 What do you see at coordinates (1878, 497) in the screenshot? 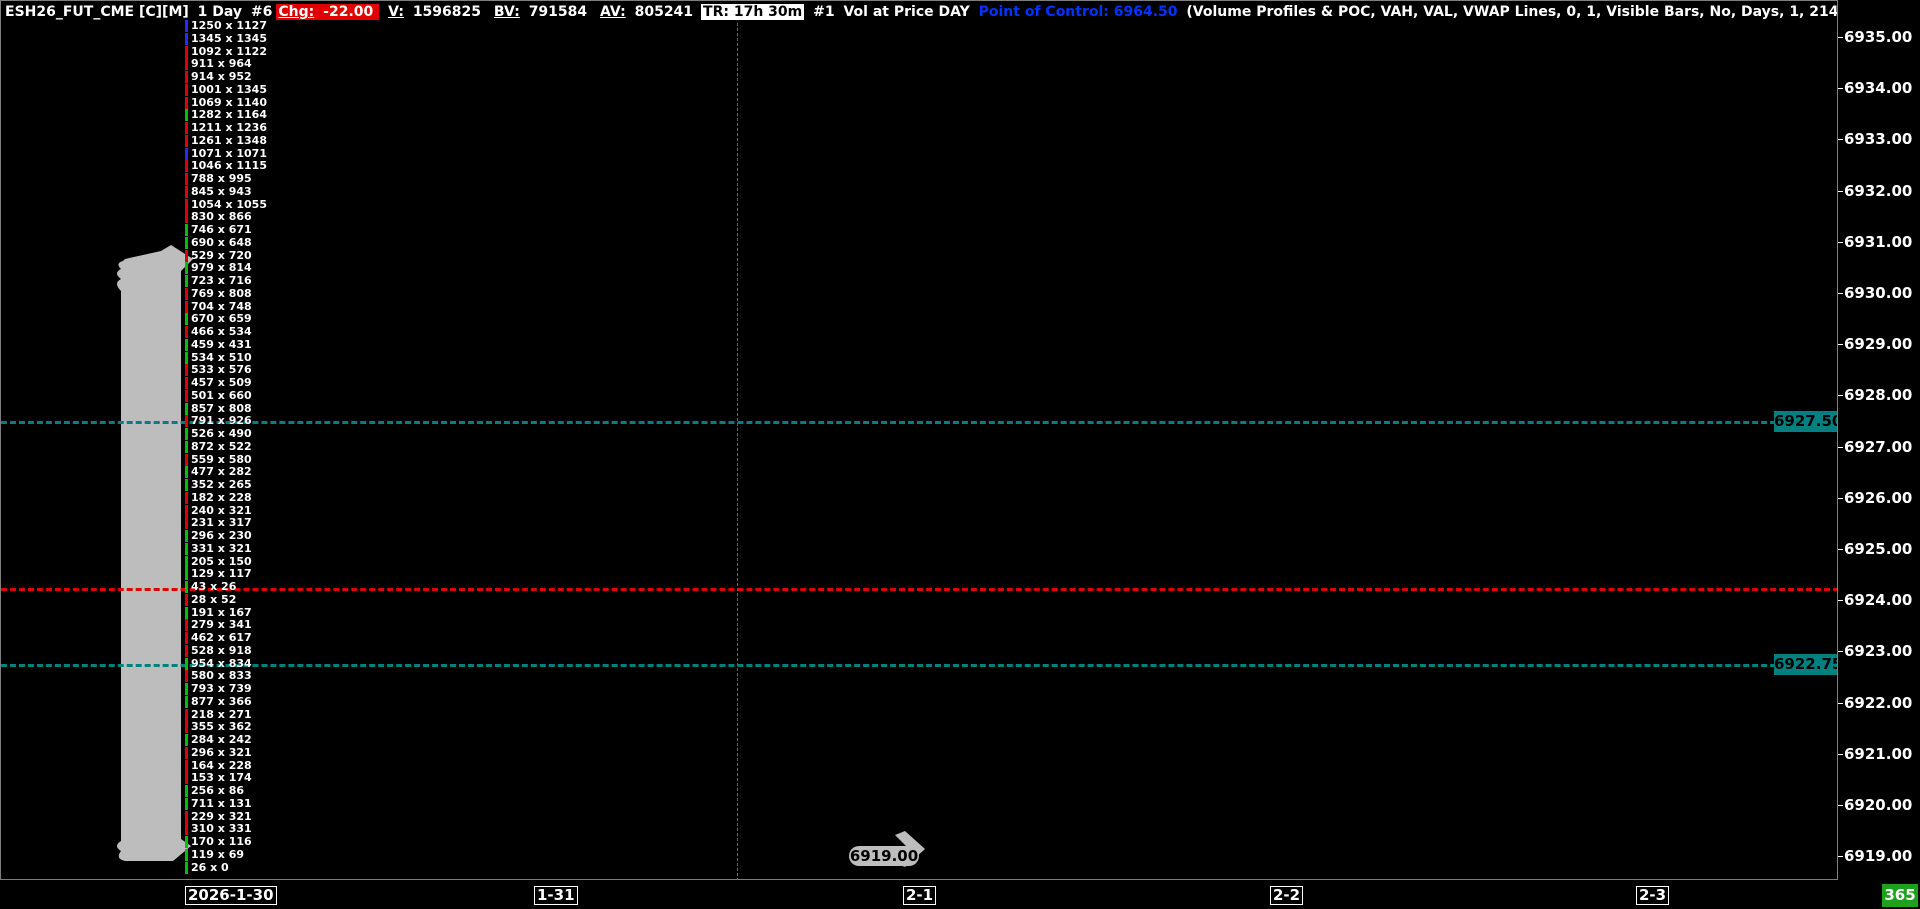
I see `price-tick-label: 6926.00` at bounding box center [1878, 497].